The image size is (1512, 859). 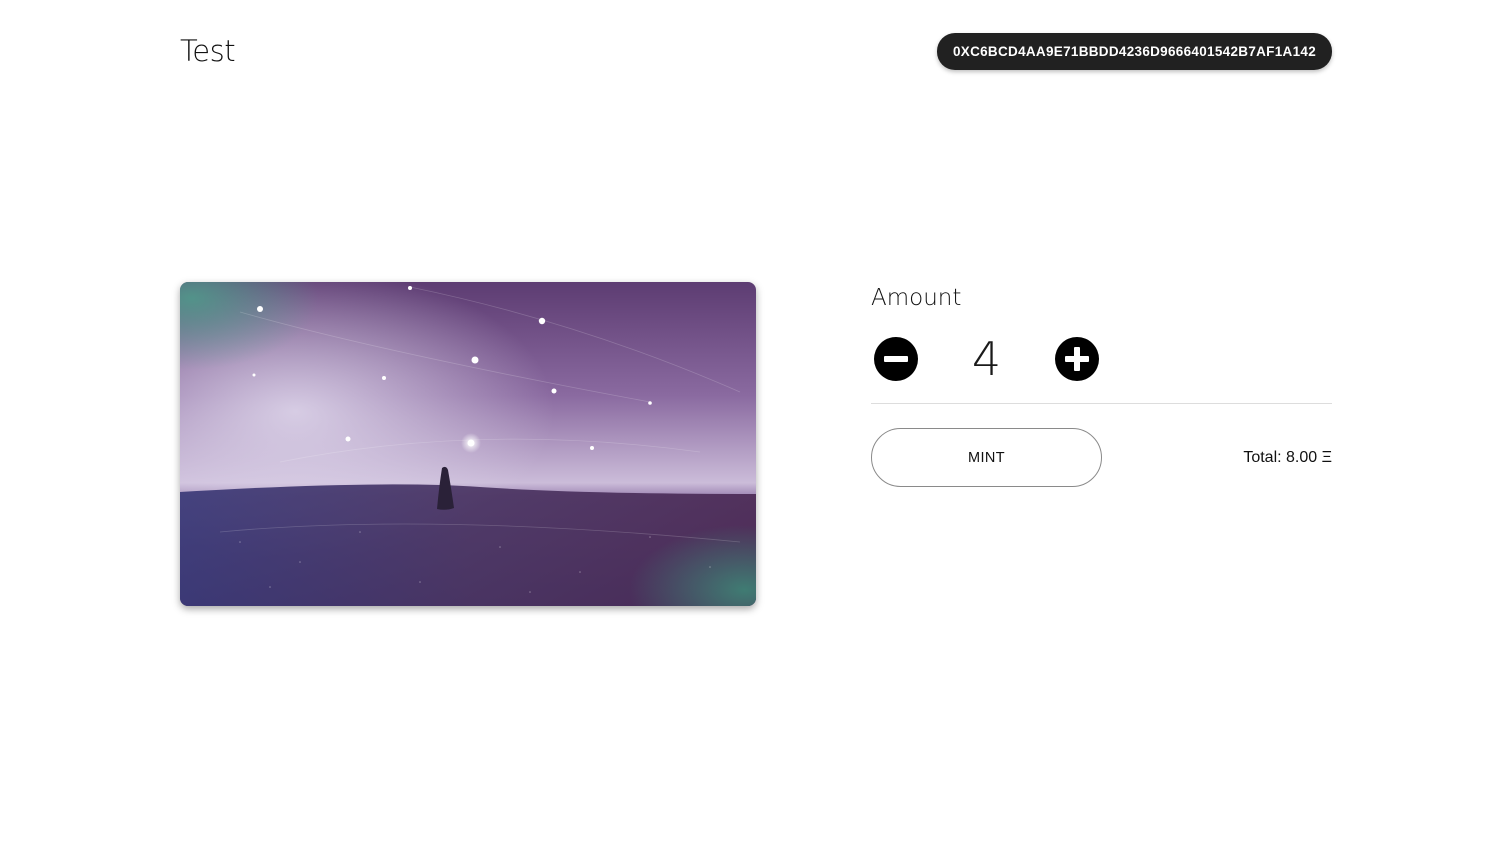 I want to click on night-sky-illustration, so click(x=468, y=444).